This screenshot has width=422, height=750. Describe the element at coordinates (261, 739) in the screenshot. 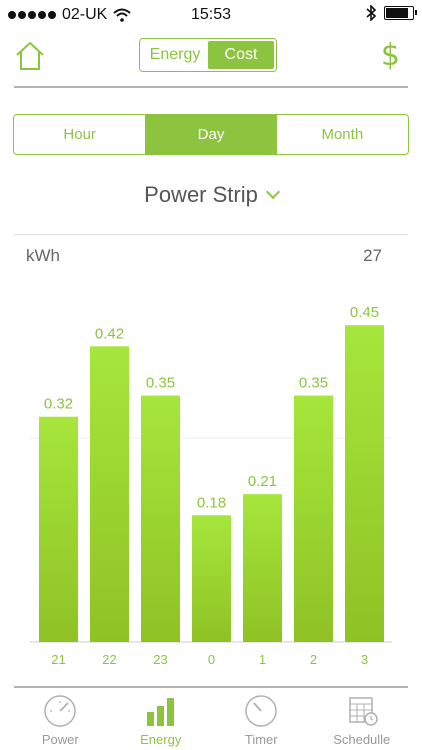

I see `tab-timer-label: Timer` at that location.